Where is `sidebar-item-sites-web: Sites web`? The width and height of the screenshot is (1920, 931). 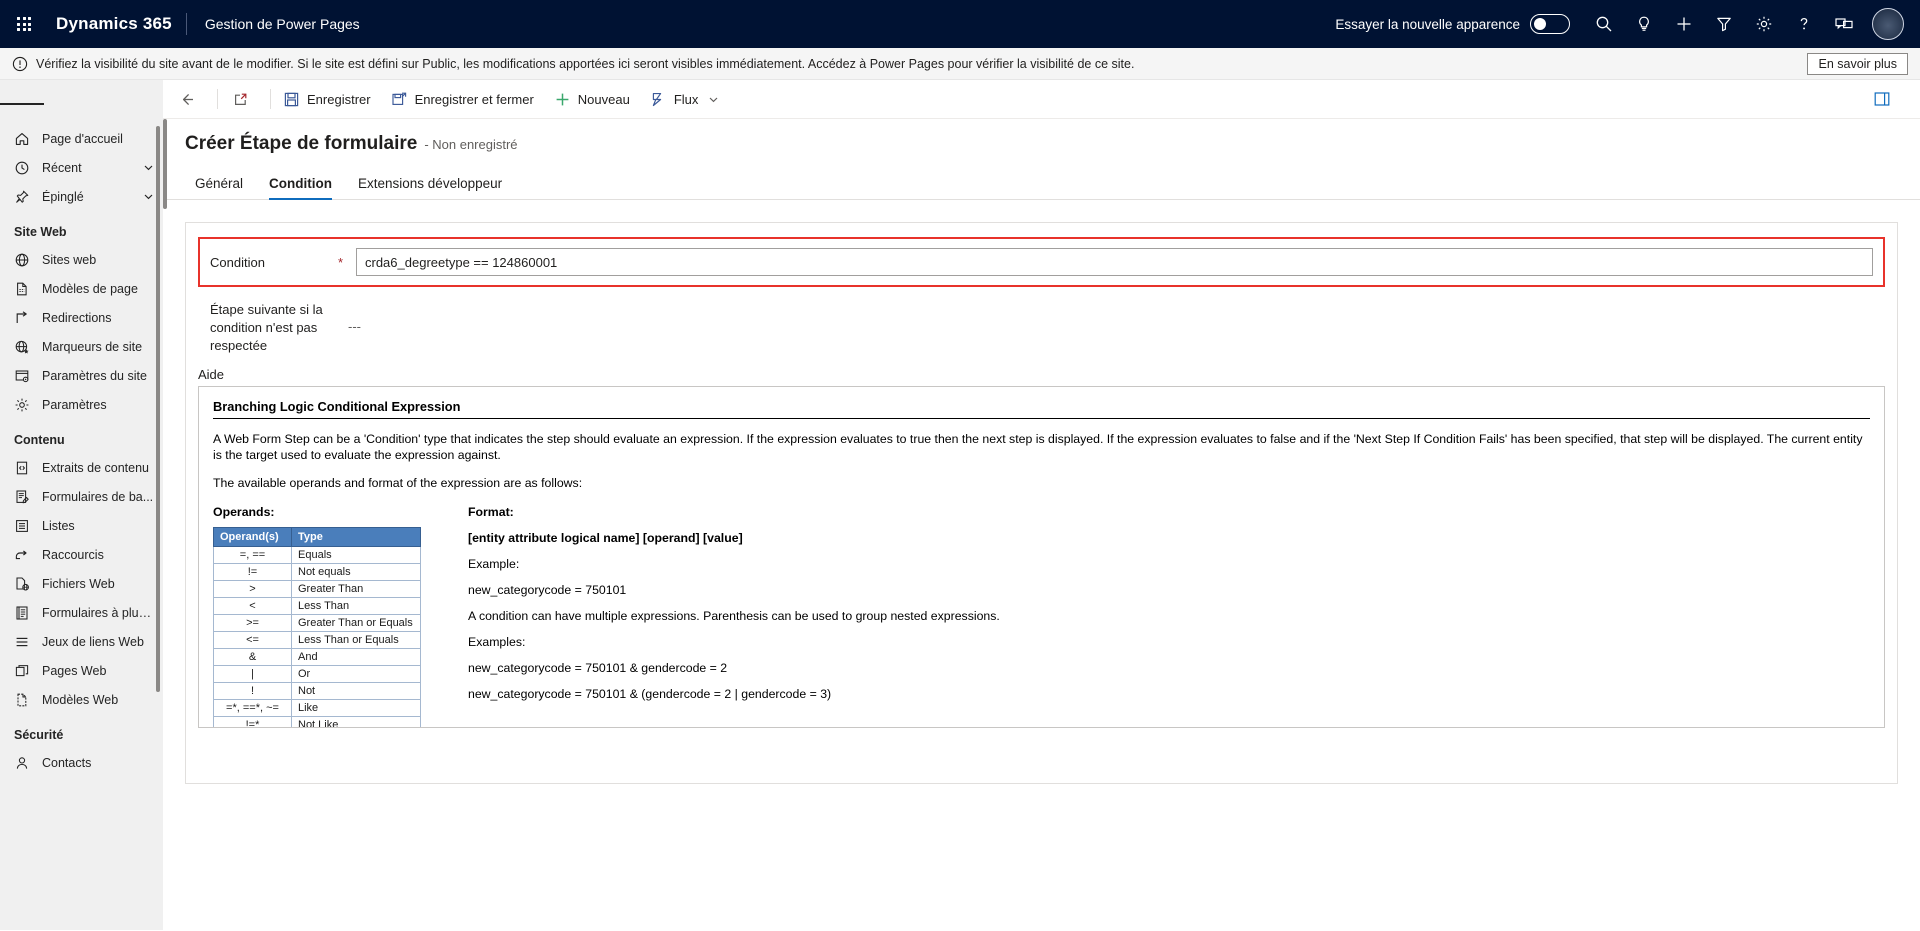 sidebar-item-sites-web: Sites web is located at coordinates (81, 259).